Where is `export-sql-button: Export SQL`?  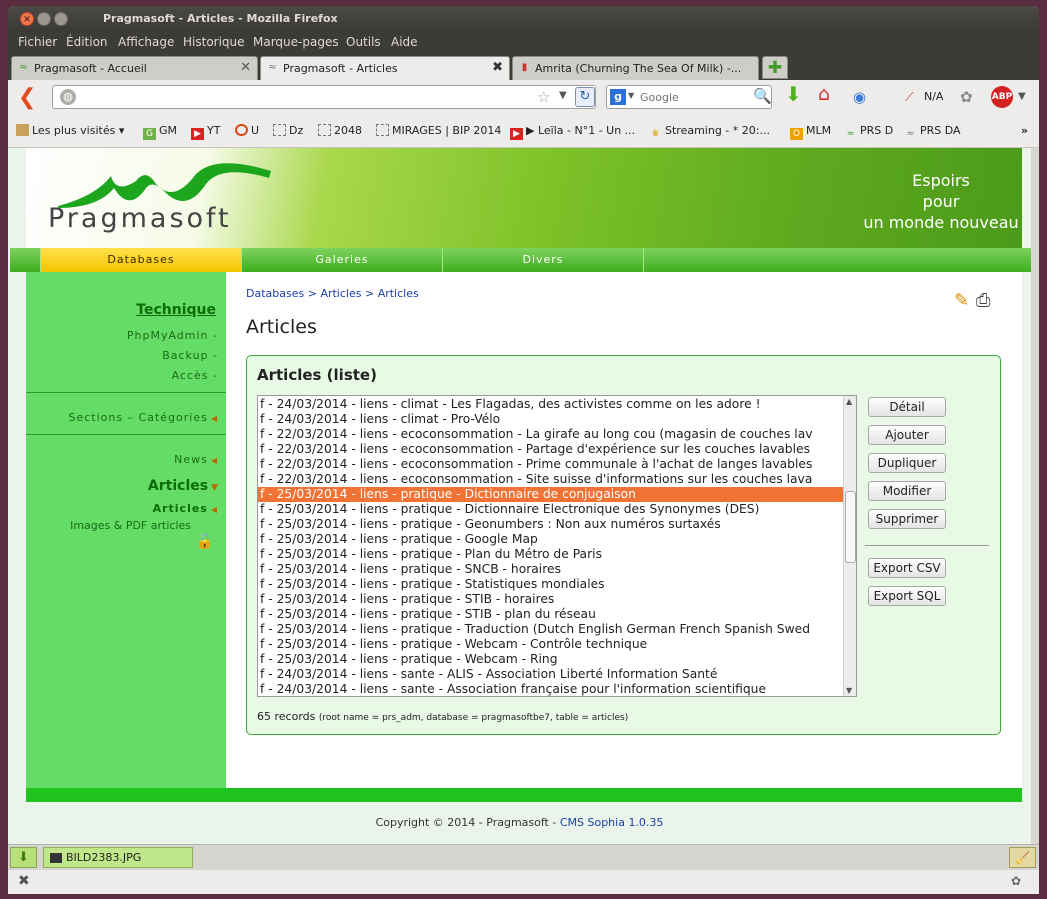 export-sql-button: Export SQL is located at coordinates (907, 596).